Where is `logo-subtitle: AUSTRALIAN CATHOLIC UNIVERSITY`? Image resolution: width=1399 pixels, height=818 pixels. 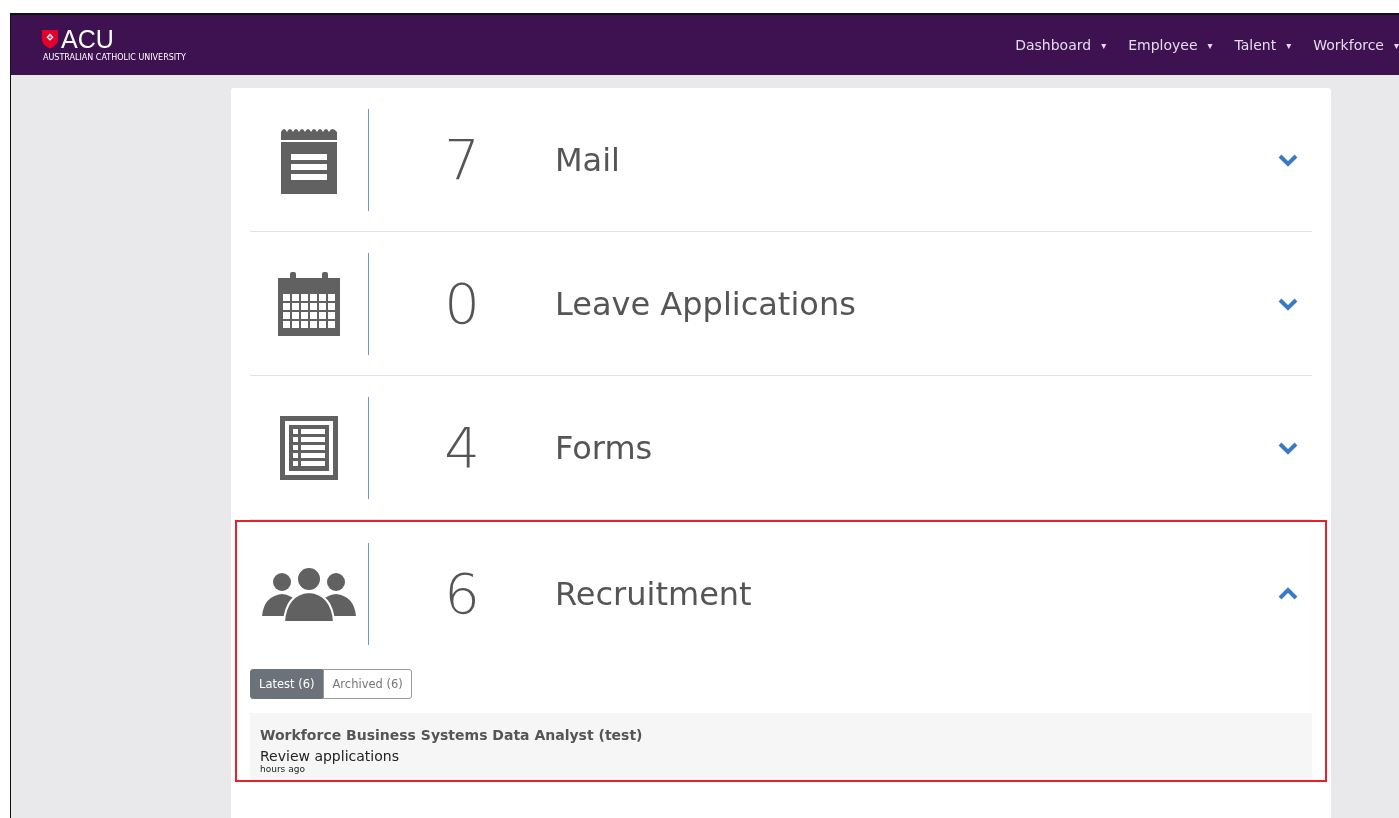 logo-subtitle: AUSTRALIAN CATHOLIC UNIVERSITY is located at coordinates (114, 58).